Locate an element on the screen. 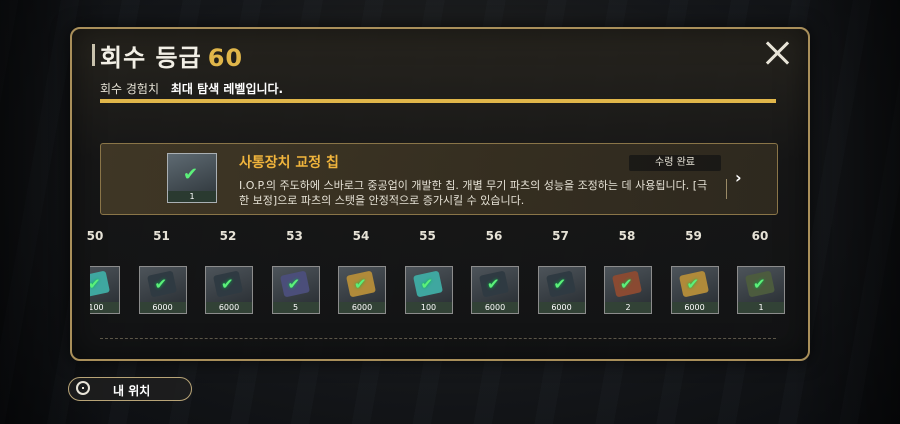  exp-progress-bar is located at coordinates (438, 101).